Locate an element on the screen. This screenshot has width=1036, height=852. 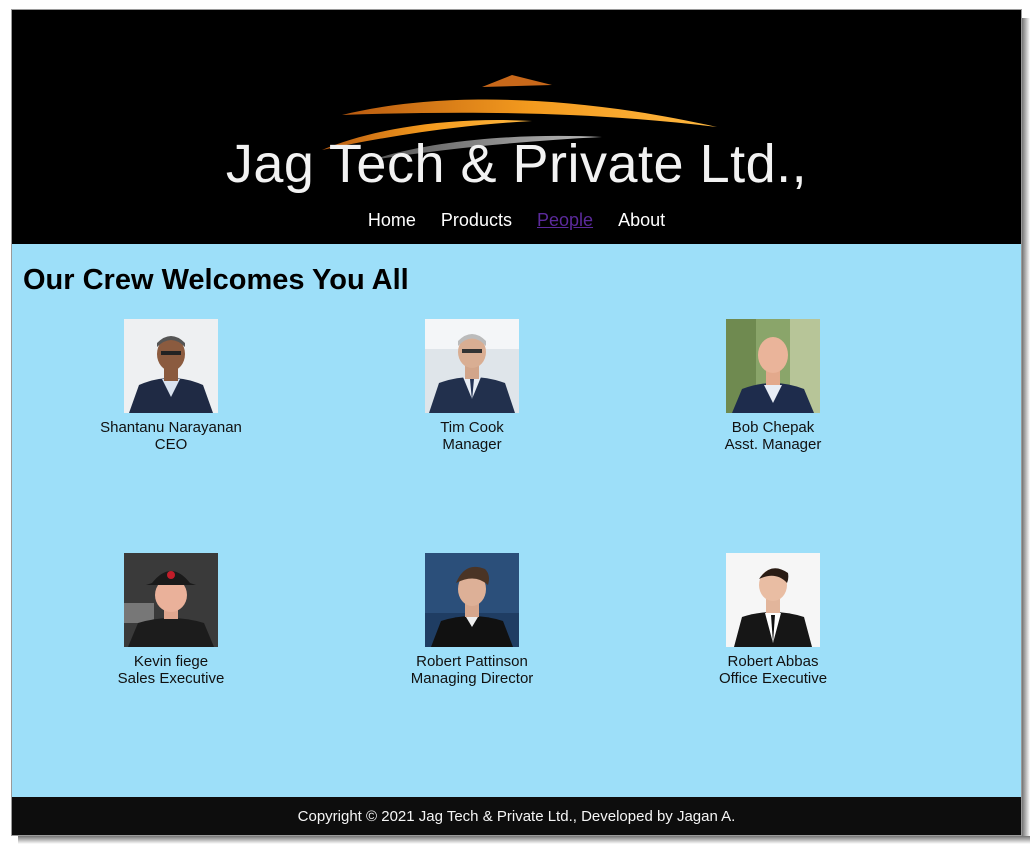
person-card: Shantanu Narayanan CEO is located at coordinates (171, 386).